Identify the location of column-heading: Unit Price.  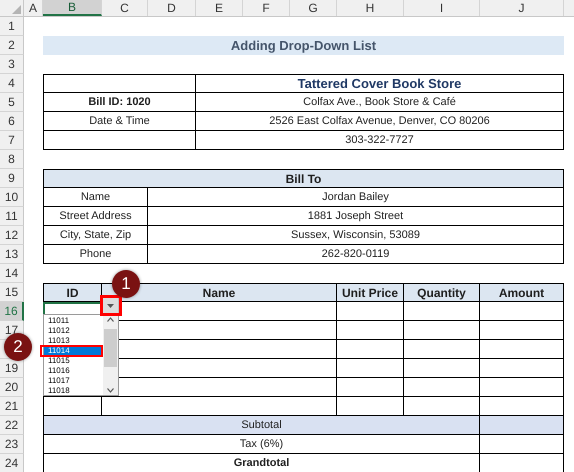
(370, 292).